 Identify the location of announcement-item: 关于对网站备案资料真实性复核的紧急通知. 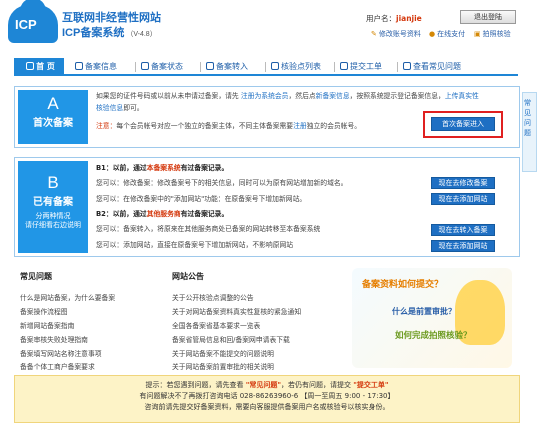
(236, 311).